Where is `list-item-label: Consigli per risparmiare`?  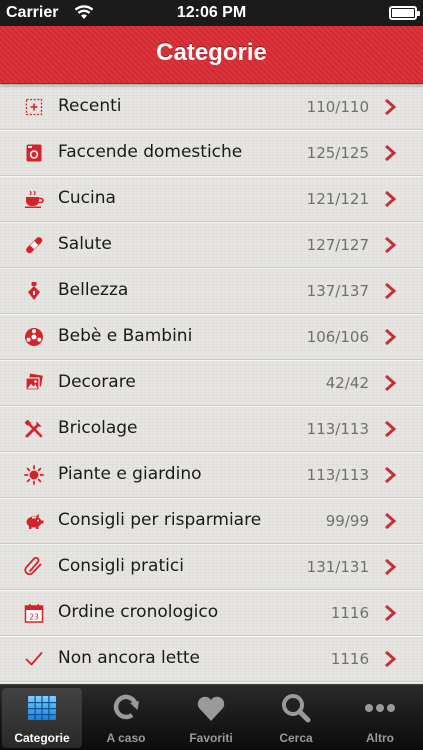 list-item-label: Consigli per risparmiare is located at coordinates (160, 520).